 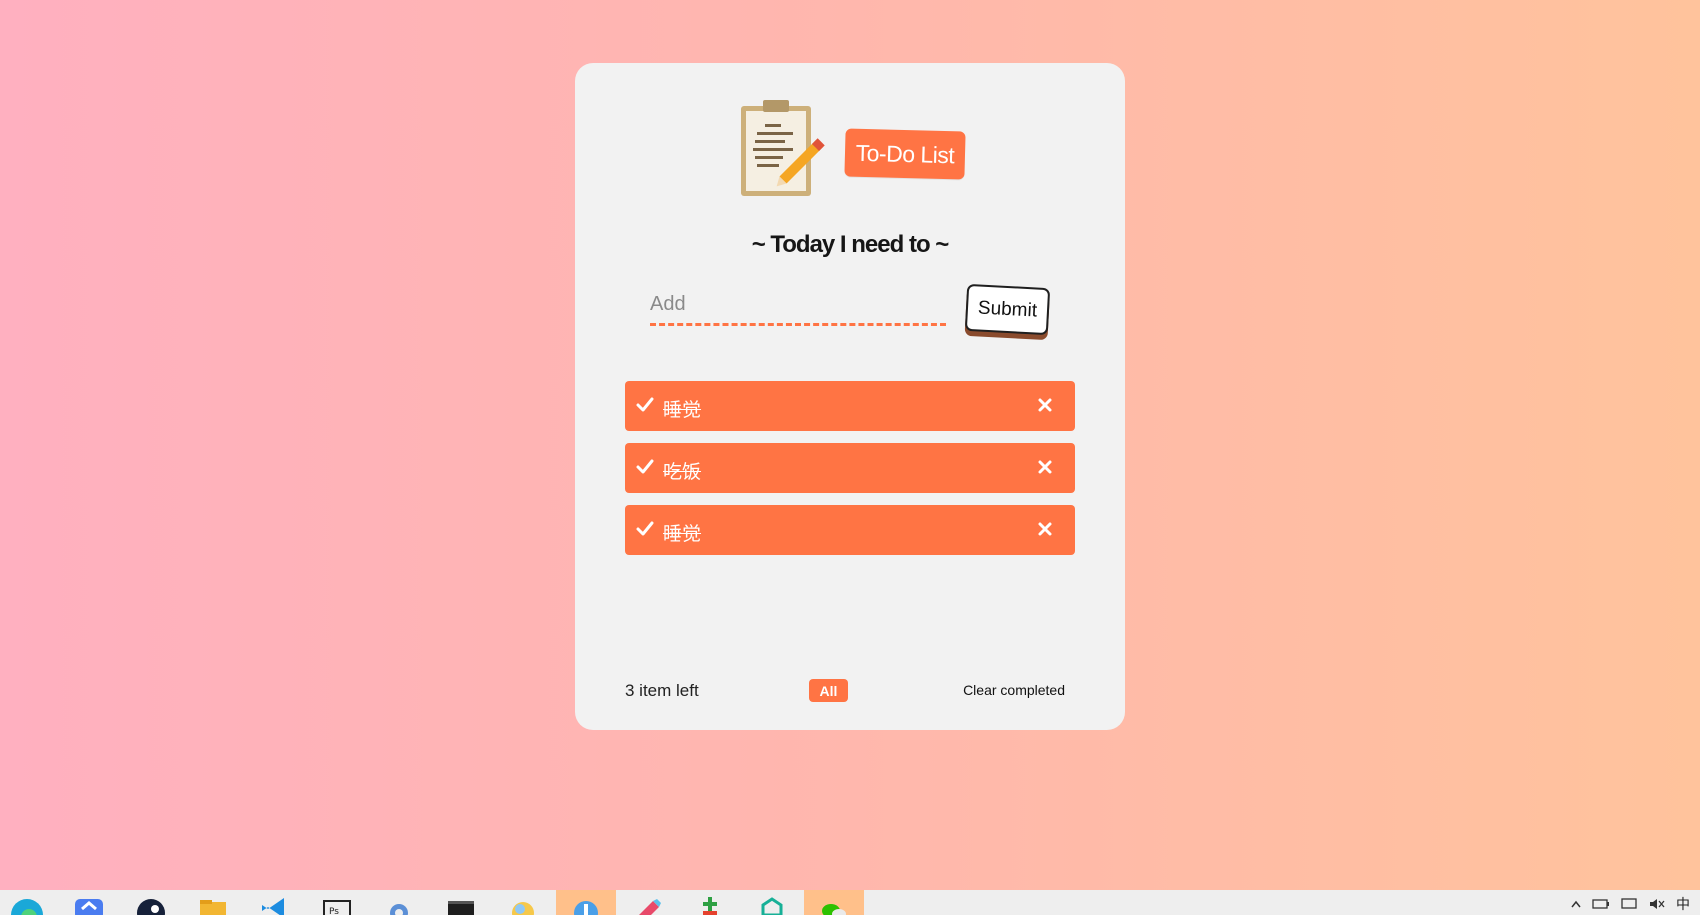 I want to click on filter-all-button: All, so click(x=828, y=690).